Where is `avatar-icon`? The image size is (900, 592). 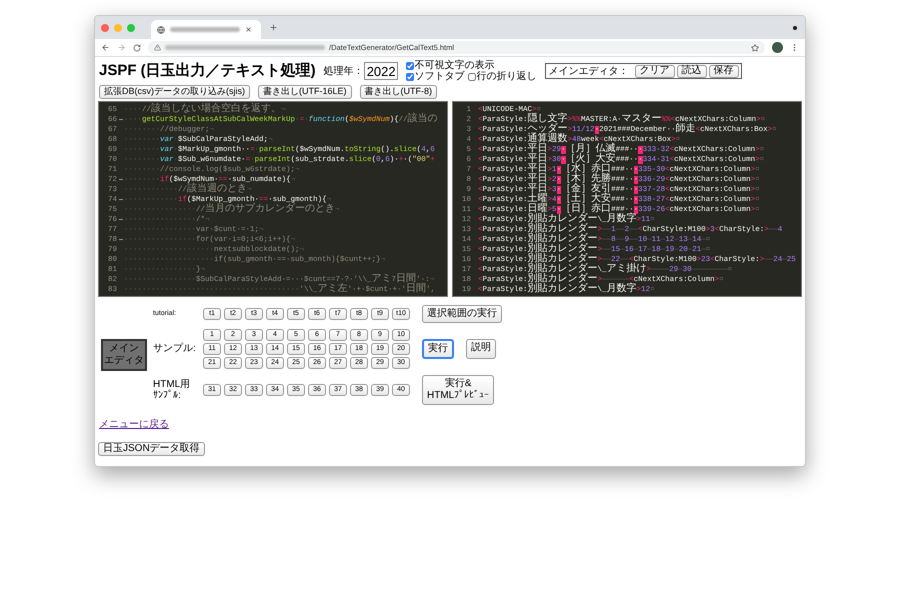 avatar-icon is located at coordinates (777, 47).